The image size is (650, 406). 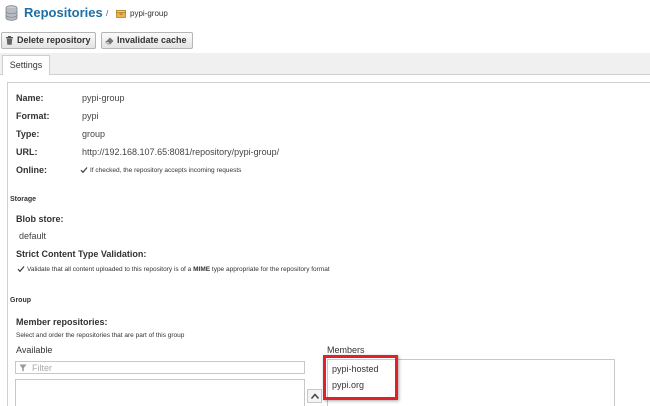 What do you see at coordinates (160, 392) in the screenshot?
I see `available-list` at bounding box center [160, 392].